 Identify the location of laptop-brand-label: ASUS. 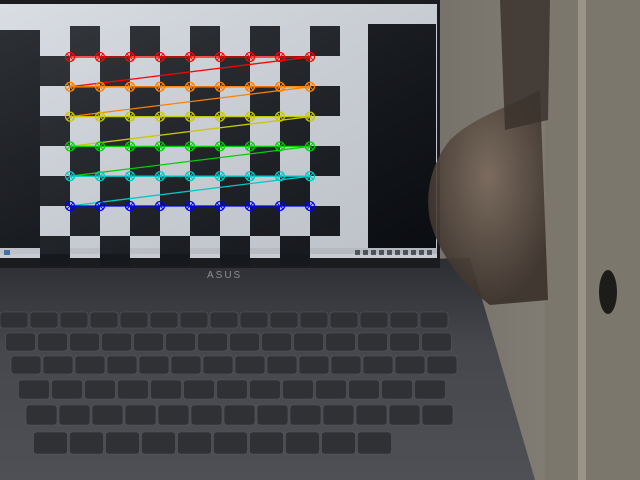
(224, 275).